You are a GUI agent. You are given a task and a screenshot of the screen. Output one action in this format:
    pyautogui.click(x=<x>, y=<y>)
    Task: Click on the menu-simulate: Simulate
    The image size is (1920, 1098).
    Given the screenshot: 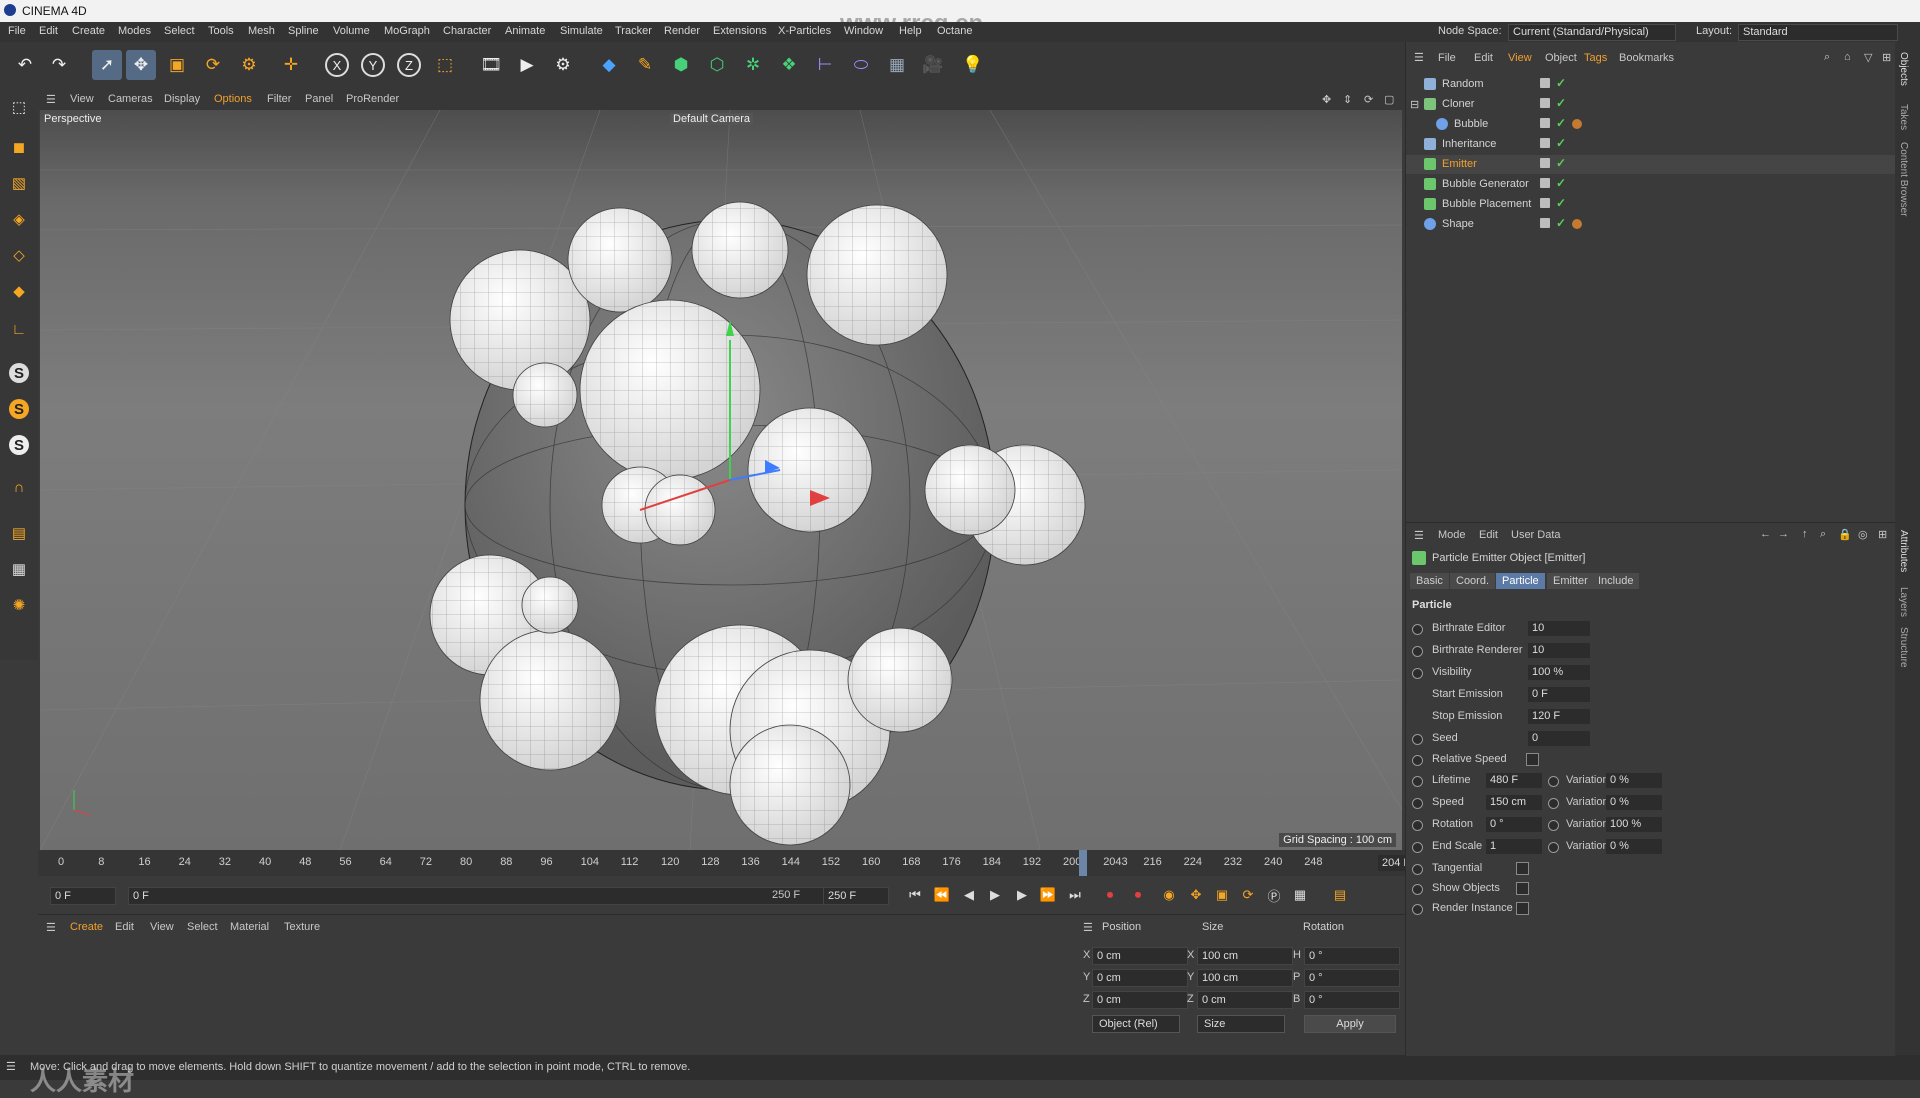 What is the action you would take?
    pyautogui.click(x=581, y=31)
    